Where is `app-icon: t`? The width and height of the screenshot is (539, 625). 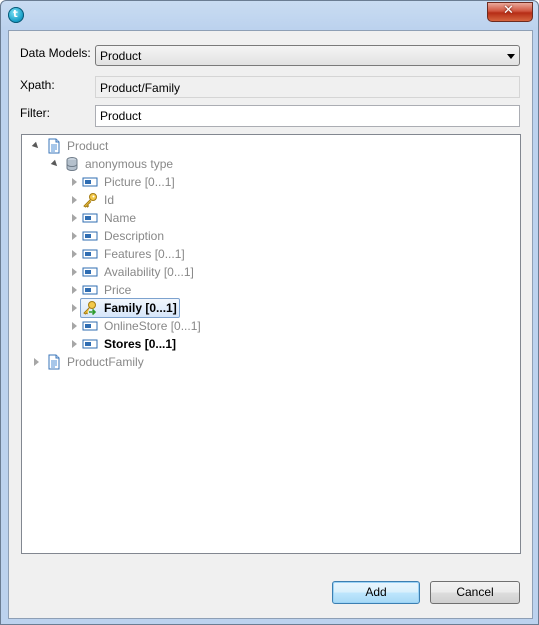
app-icon: t is located at coordinates (16, 15).